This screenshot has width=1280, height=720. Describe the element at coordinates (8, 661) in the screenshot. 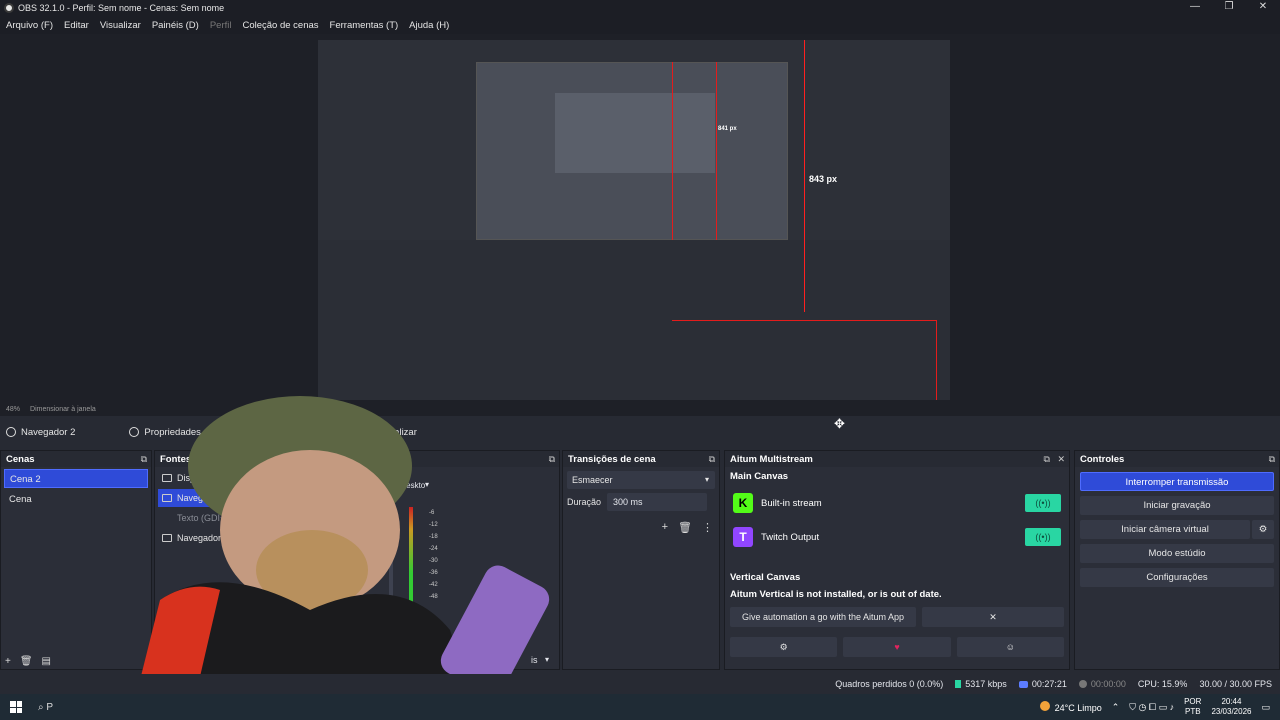

I see `add-scene-icon: +` at that location.